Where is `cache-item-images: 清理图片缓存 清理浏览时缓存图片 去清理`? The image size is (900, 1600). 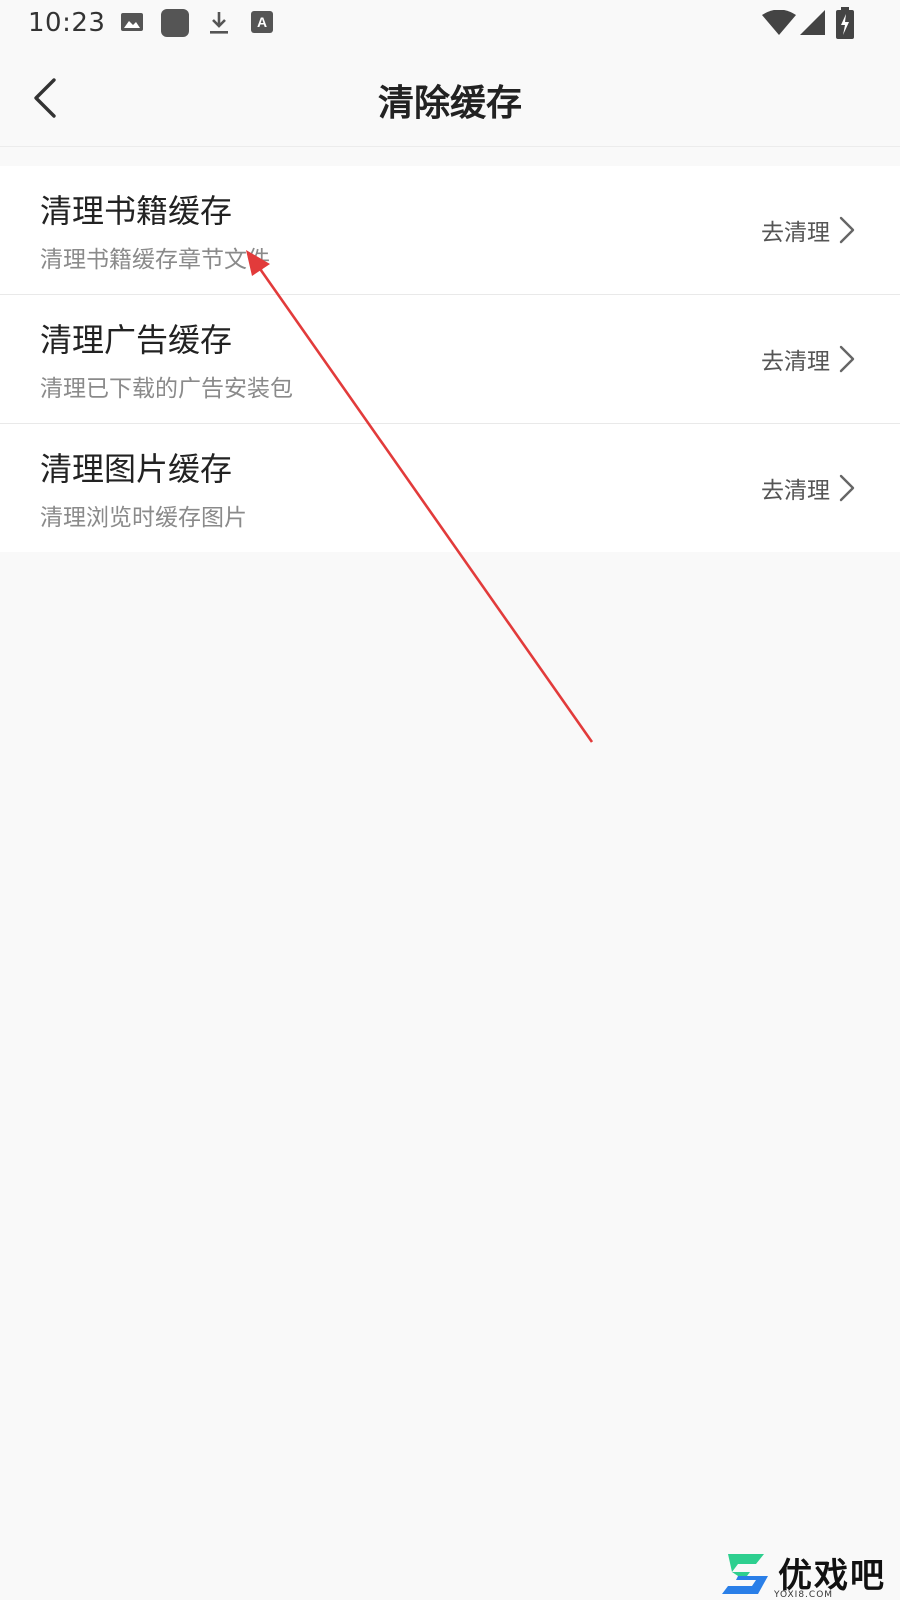 cache-item-images: 清理图片缓存 清理浏览时缓存图片 去清理 is located at coordinates (450, 488).